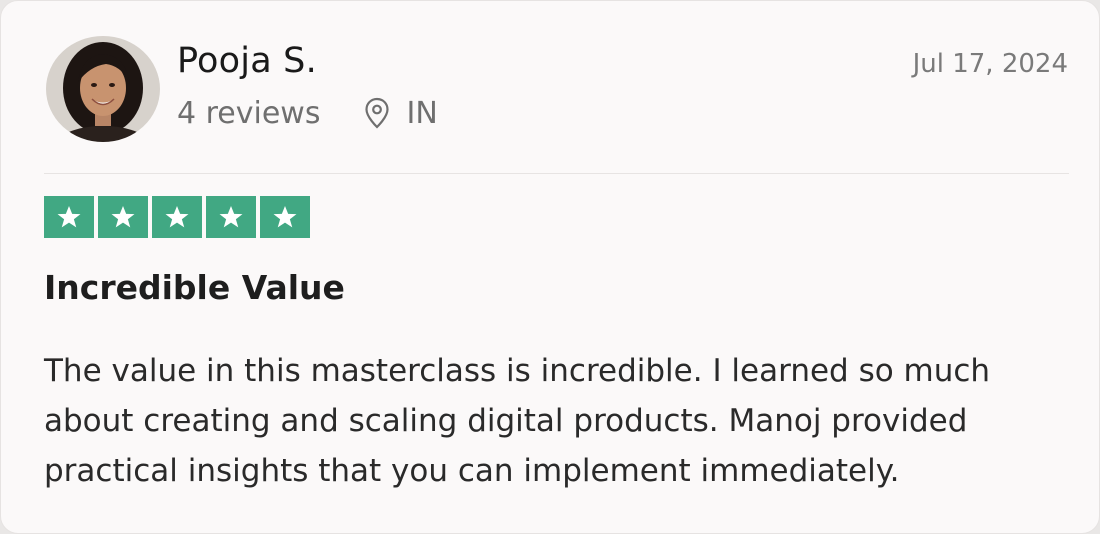  I want to click on reviewer-meta: 4 reviews IN, so click(307, 113).